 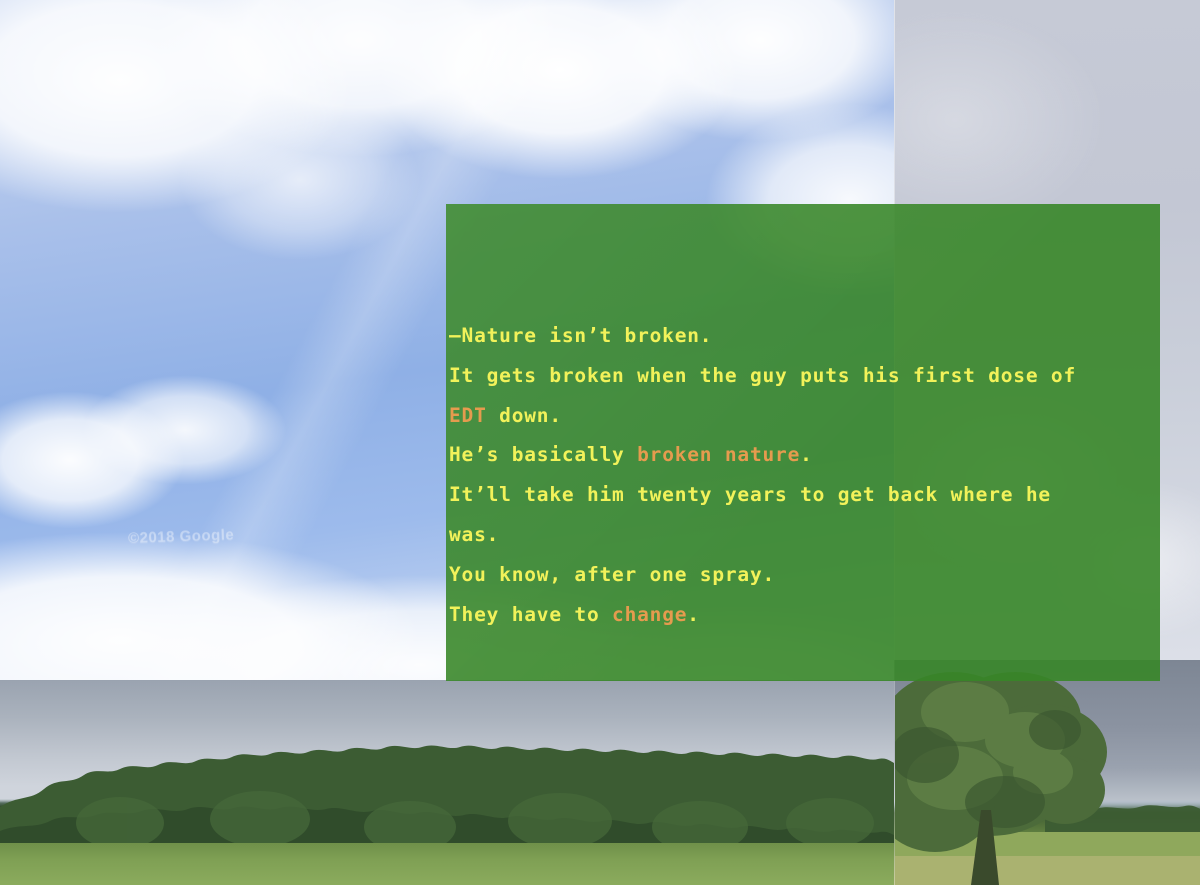 What do you see at coordinates (1047, 778) in the screenshot?
I see `foreground-tree-silhouette` at bounding box center [1047, 778].